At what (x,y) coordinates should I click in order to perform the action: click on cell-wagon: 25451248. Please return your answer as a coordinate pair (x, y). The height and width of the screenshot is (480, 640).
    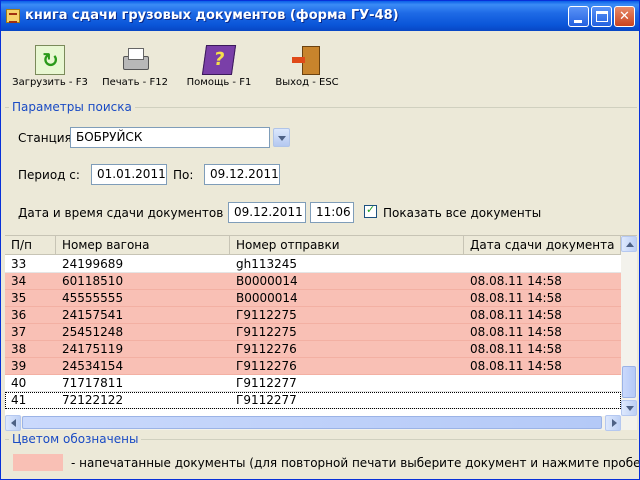
    Looking at the image, I should click on (93, 332).